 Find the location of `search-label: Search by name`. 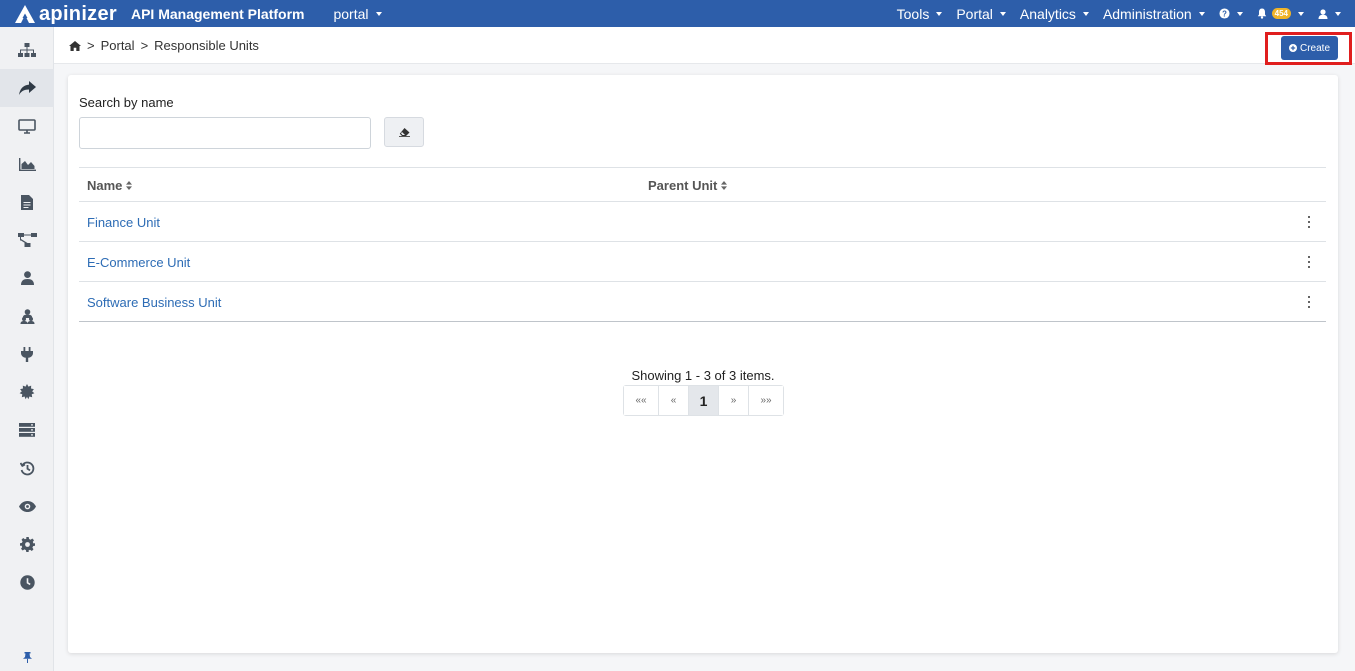

search-label: Search by name is located at coordinates (126, 102).